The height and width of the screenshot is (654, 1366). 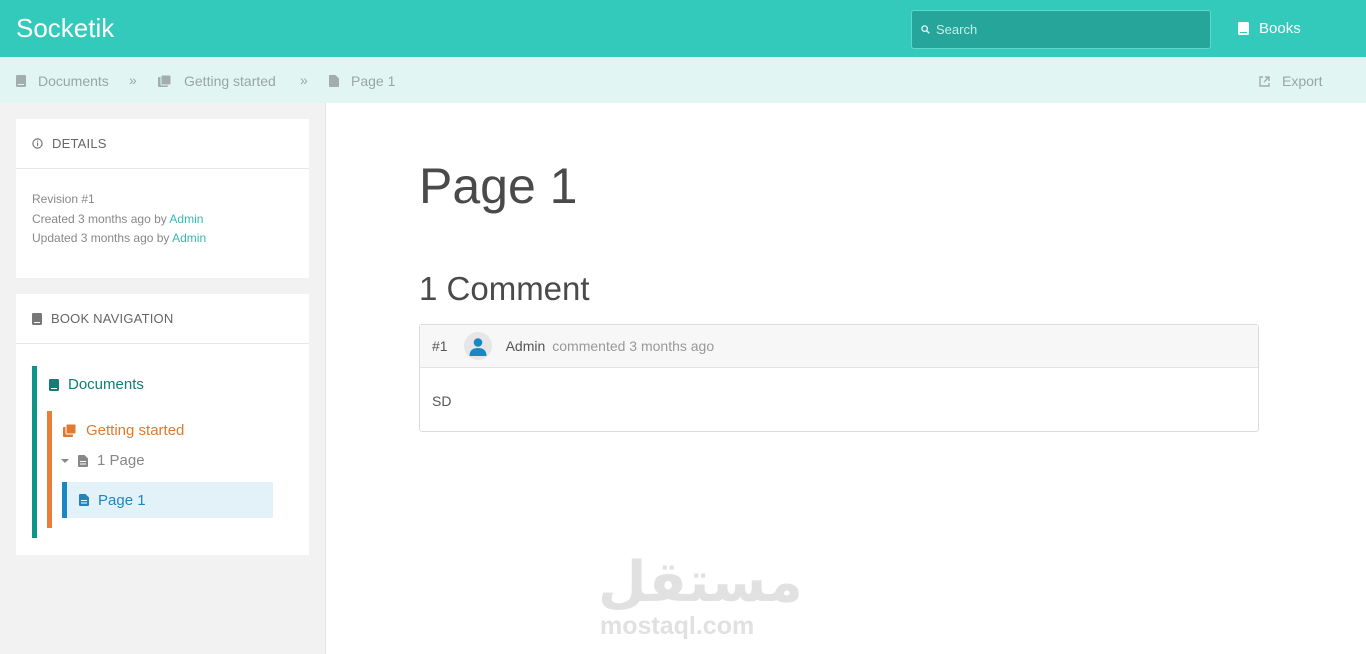 I want to click on avatar, so click(x=477, y=346).